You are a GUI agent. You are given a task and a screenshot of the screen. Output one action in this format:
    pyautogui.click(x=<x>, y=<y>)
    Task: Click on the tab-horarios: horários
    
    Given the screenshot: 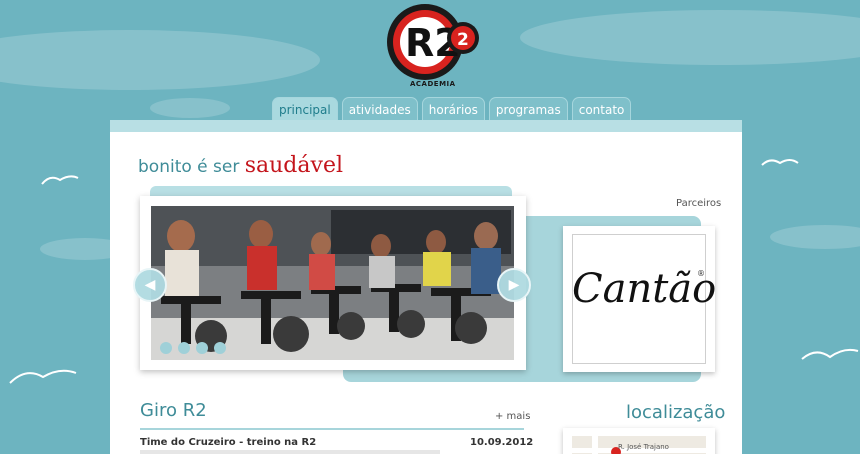 What is the action you would take?
    pyautogui.click(x=453, y=109)
    